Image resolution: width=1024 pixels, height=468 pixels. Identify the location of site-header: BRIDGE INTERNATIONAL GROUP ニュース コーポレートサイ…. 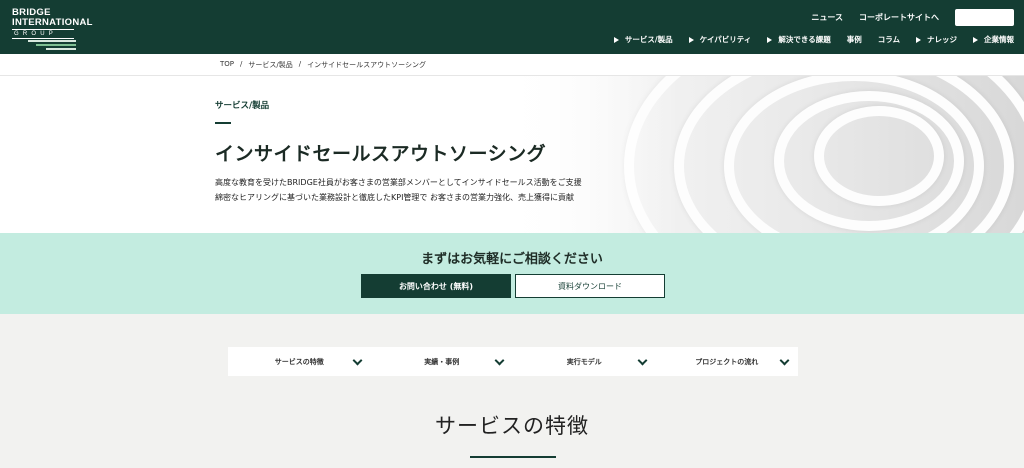
(512, 27).